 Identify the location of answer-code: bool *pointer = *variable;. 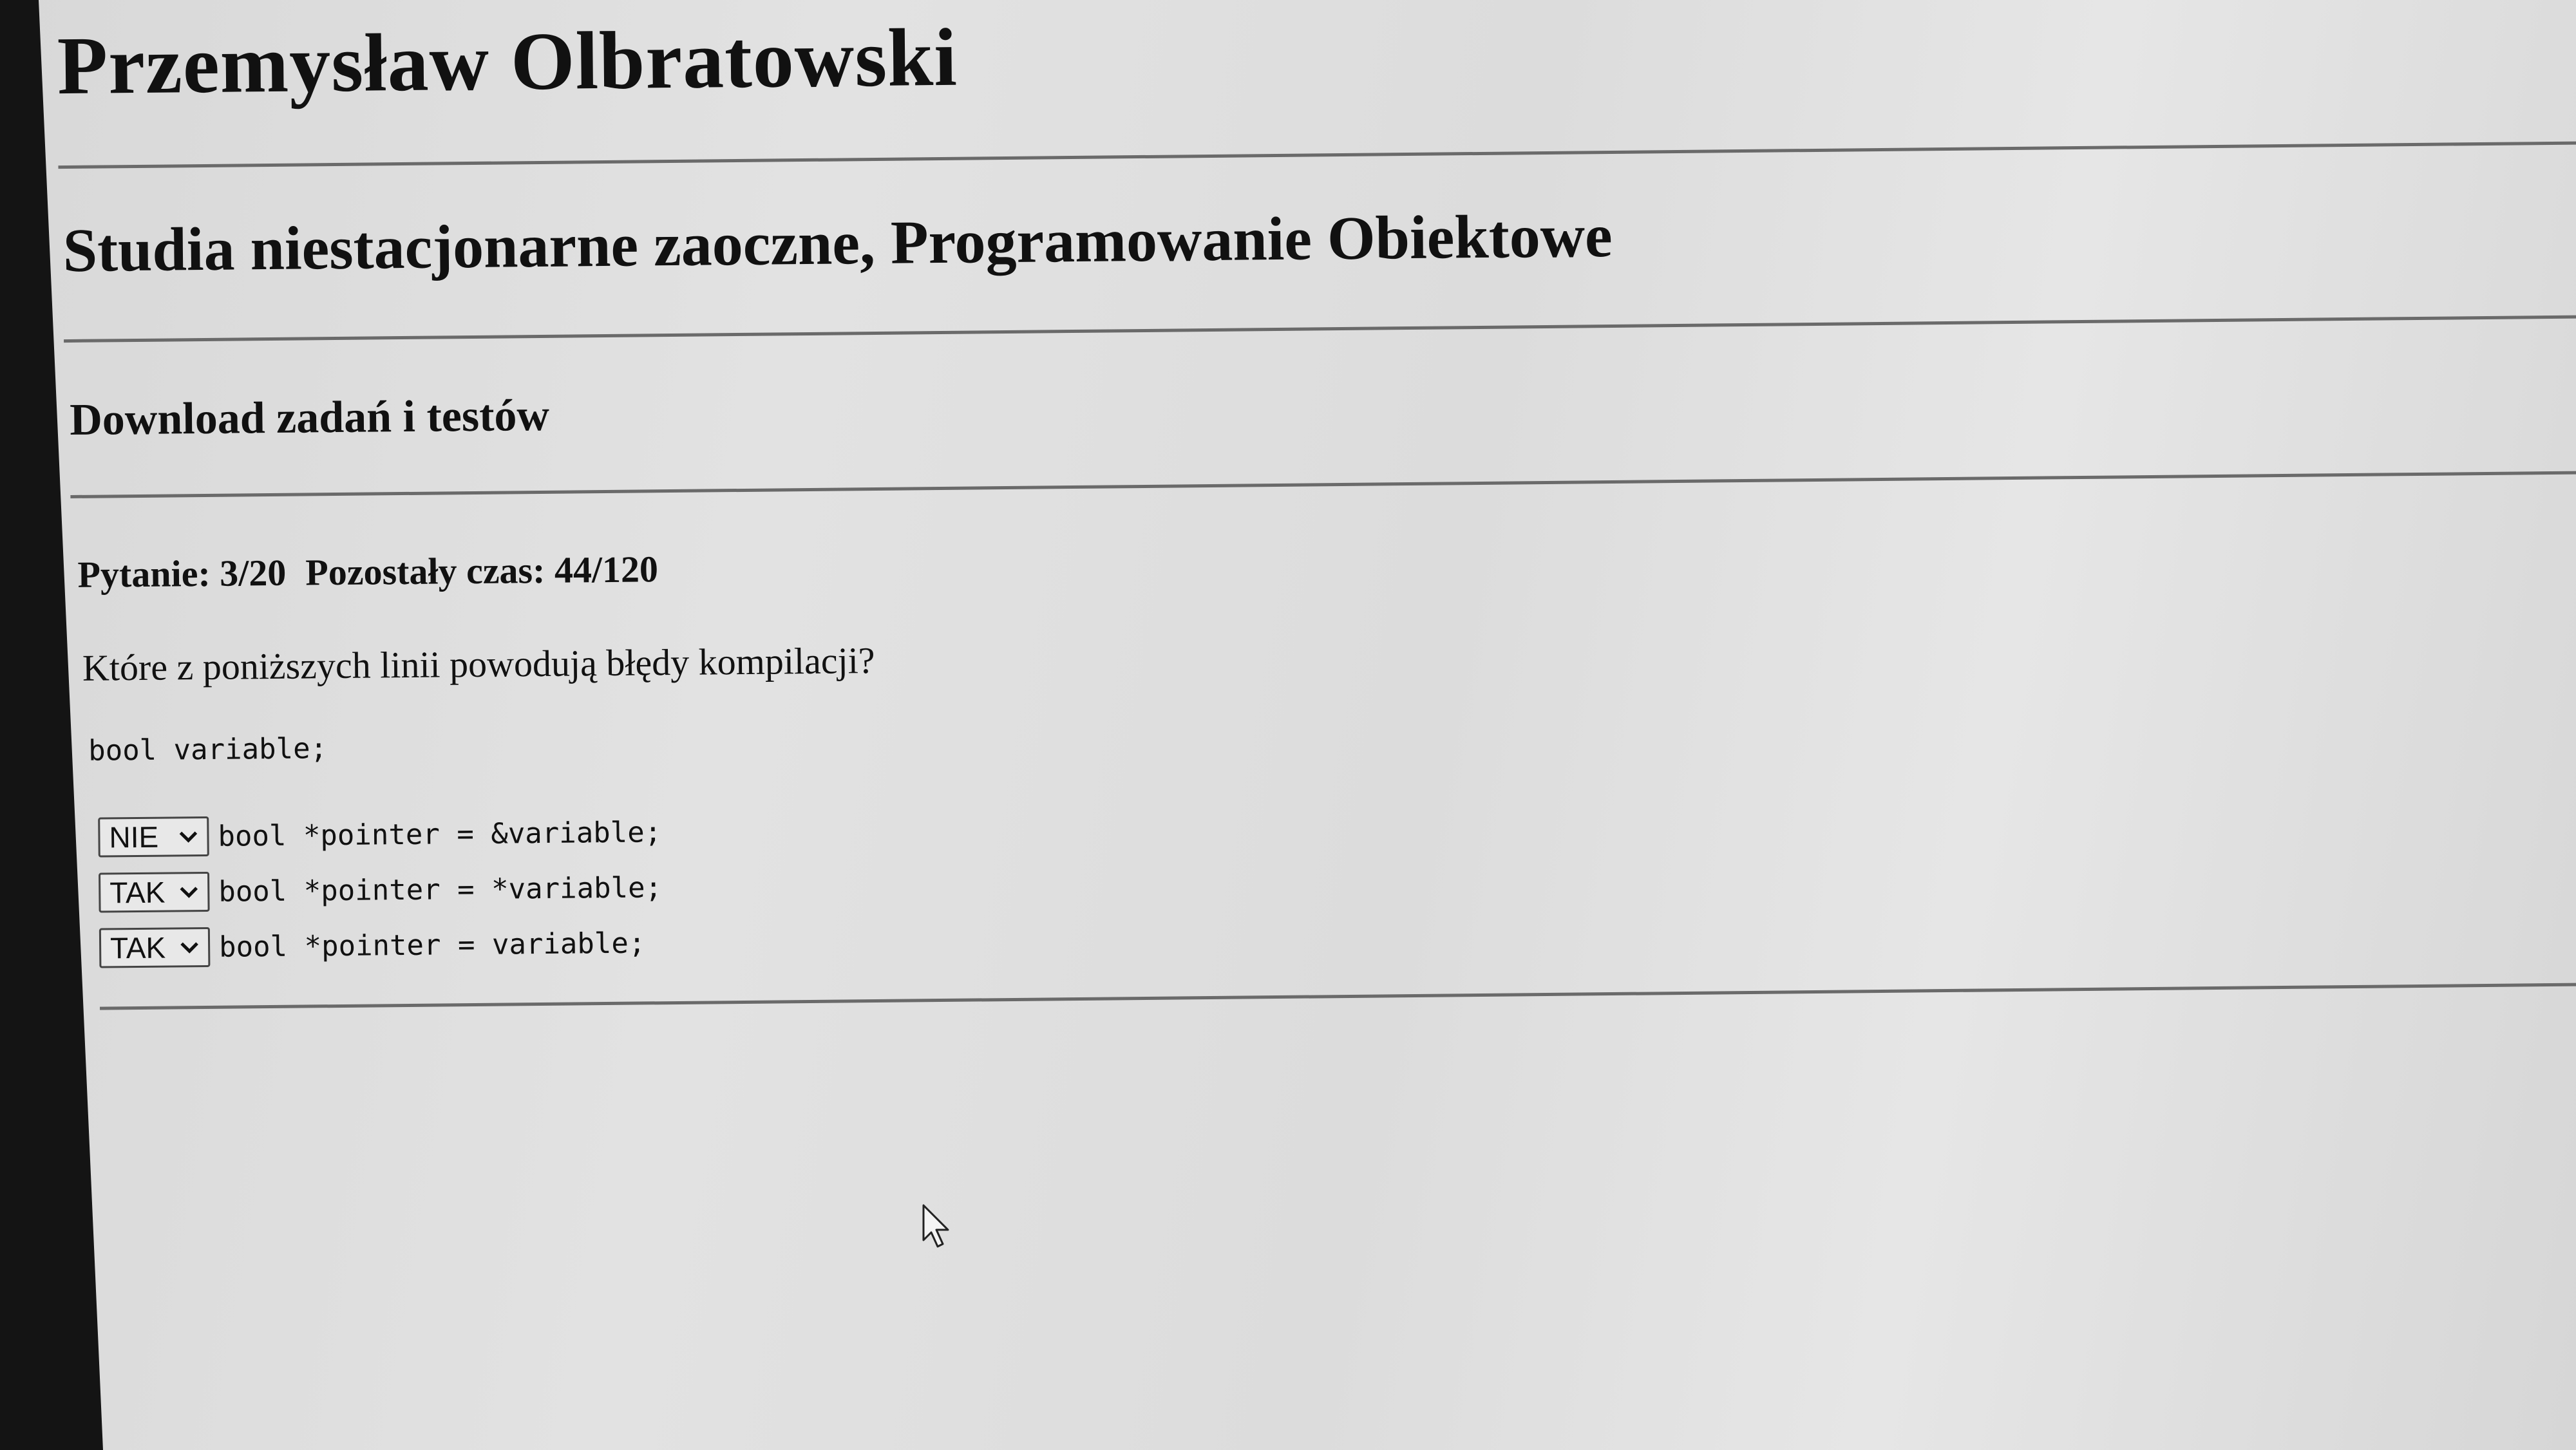
(441, 890).